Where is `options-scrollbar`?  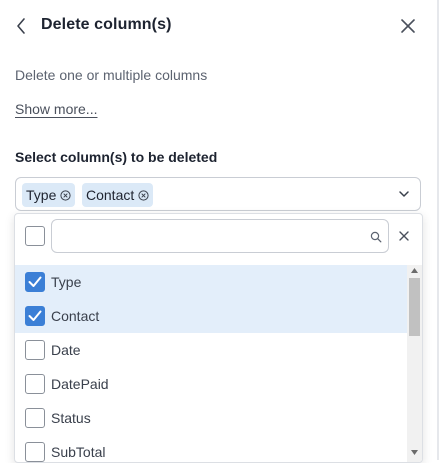 options-scrollbar is located at coordinates (414, 363).